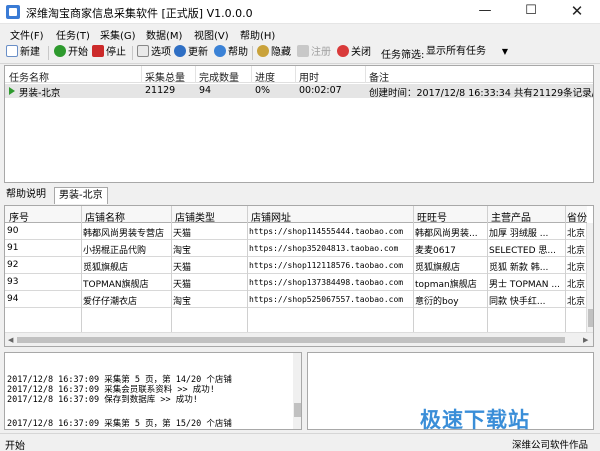 Image resolution: width=600 pixels, height=451 pixels. I want to click on log-scrollbar, so click(297, 391).